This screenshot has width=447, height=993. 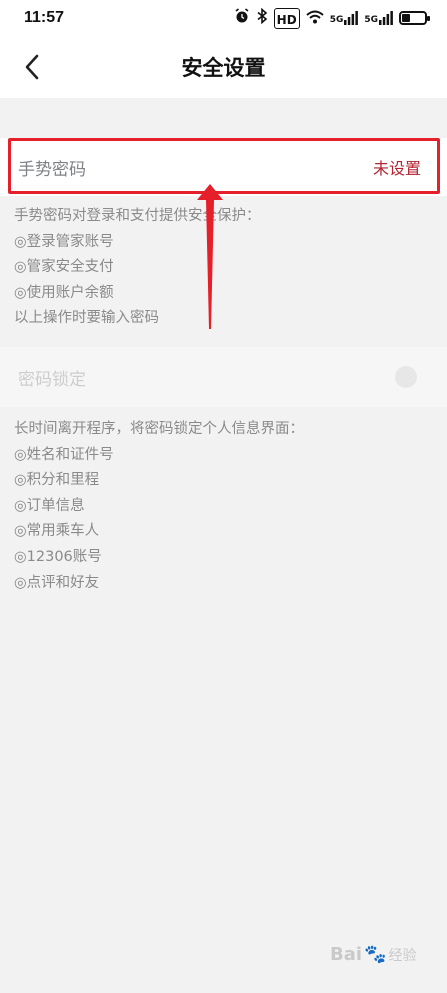 I want to click on battery-icon, so click(x=414, y=18).